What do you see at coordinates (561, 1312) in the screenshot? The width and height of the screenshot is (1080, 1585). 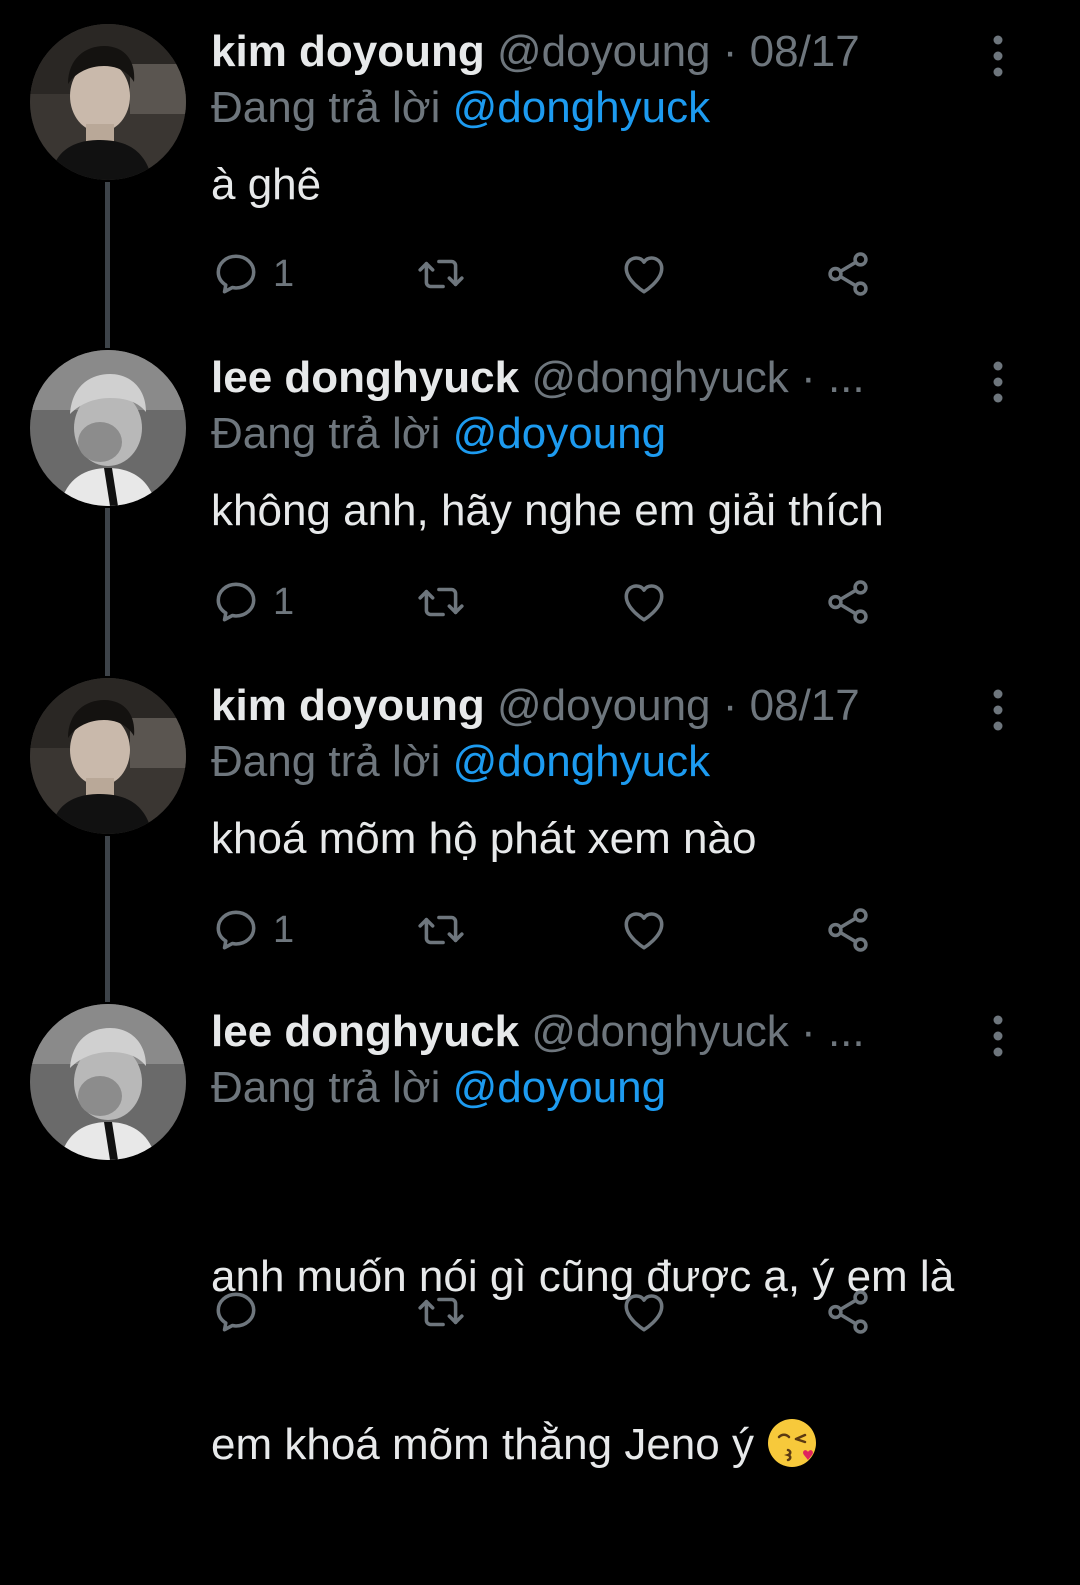 I see `tweet-actions` at bounding box center [561, 1312].